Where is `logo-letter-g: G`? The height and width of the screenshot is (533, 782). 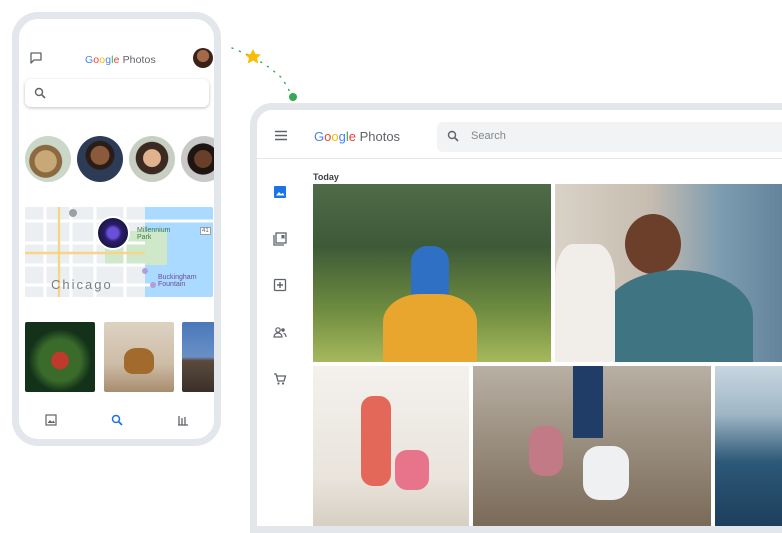 logo-letter-g: G is located at coordinates (319, 136).